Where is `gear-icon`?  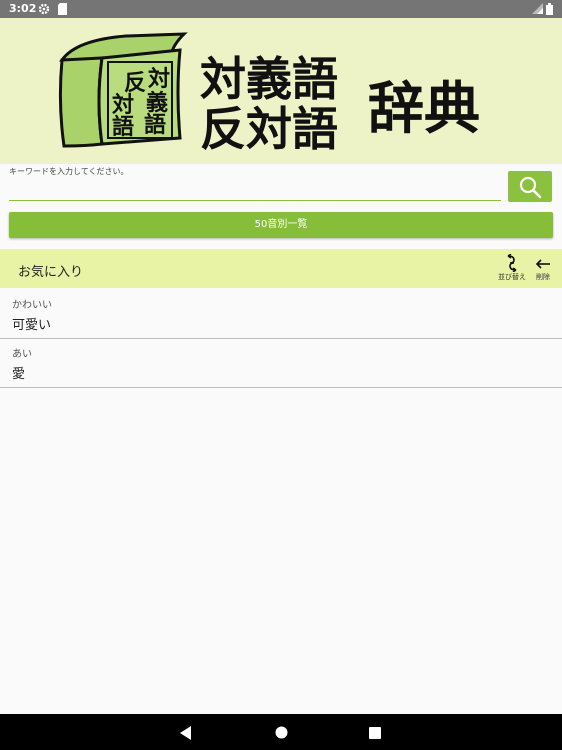
gear-icon is located at coordinates (44, 10).